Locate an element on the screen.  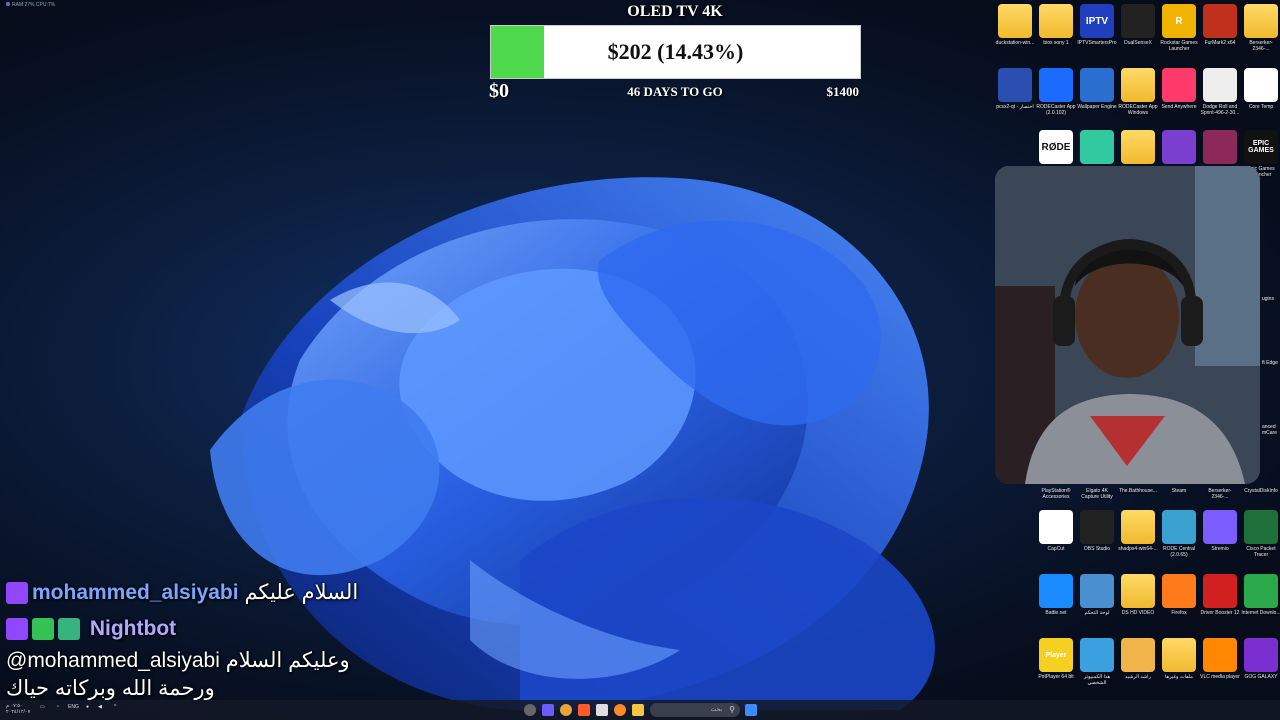
goal-amount: $202 (14.43%) is located at coordinates (675, 51).